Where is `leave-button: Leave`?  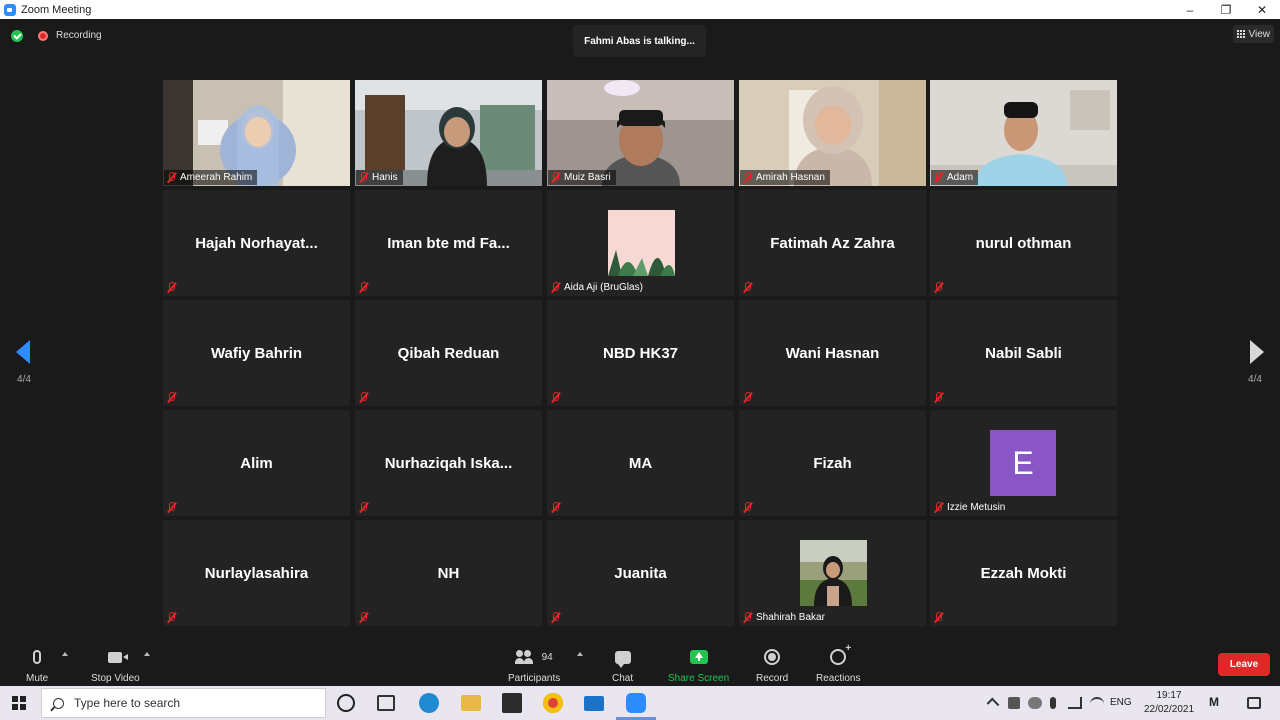
leave-button: Leave is located at coordinates (1244, 664).